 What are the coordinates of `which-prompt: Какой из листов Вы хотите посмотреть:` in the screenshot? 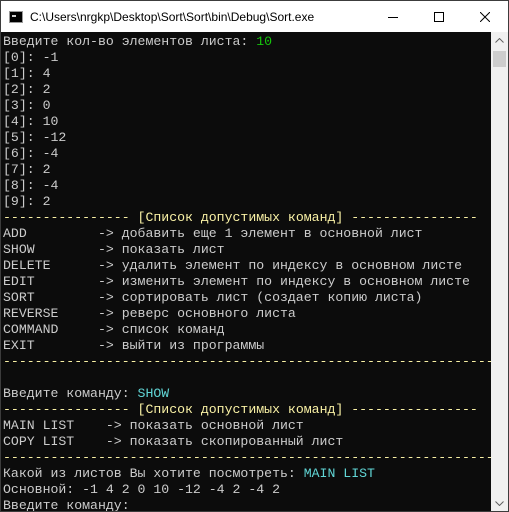 It's located at (153, 473).